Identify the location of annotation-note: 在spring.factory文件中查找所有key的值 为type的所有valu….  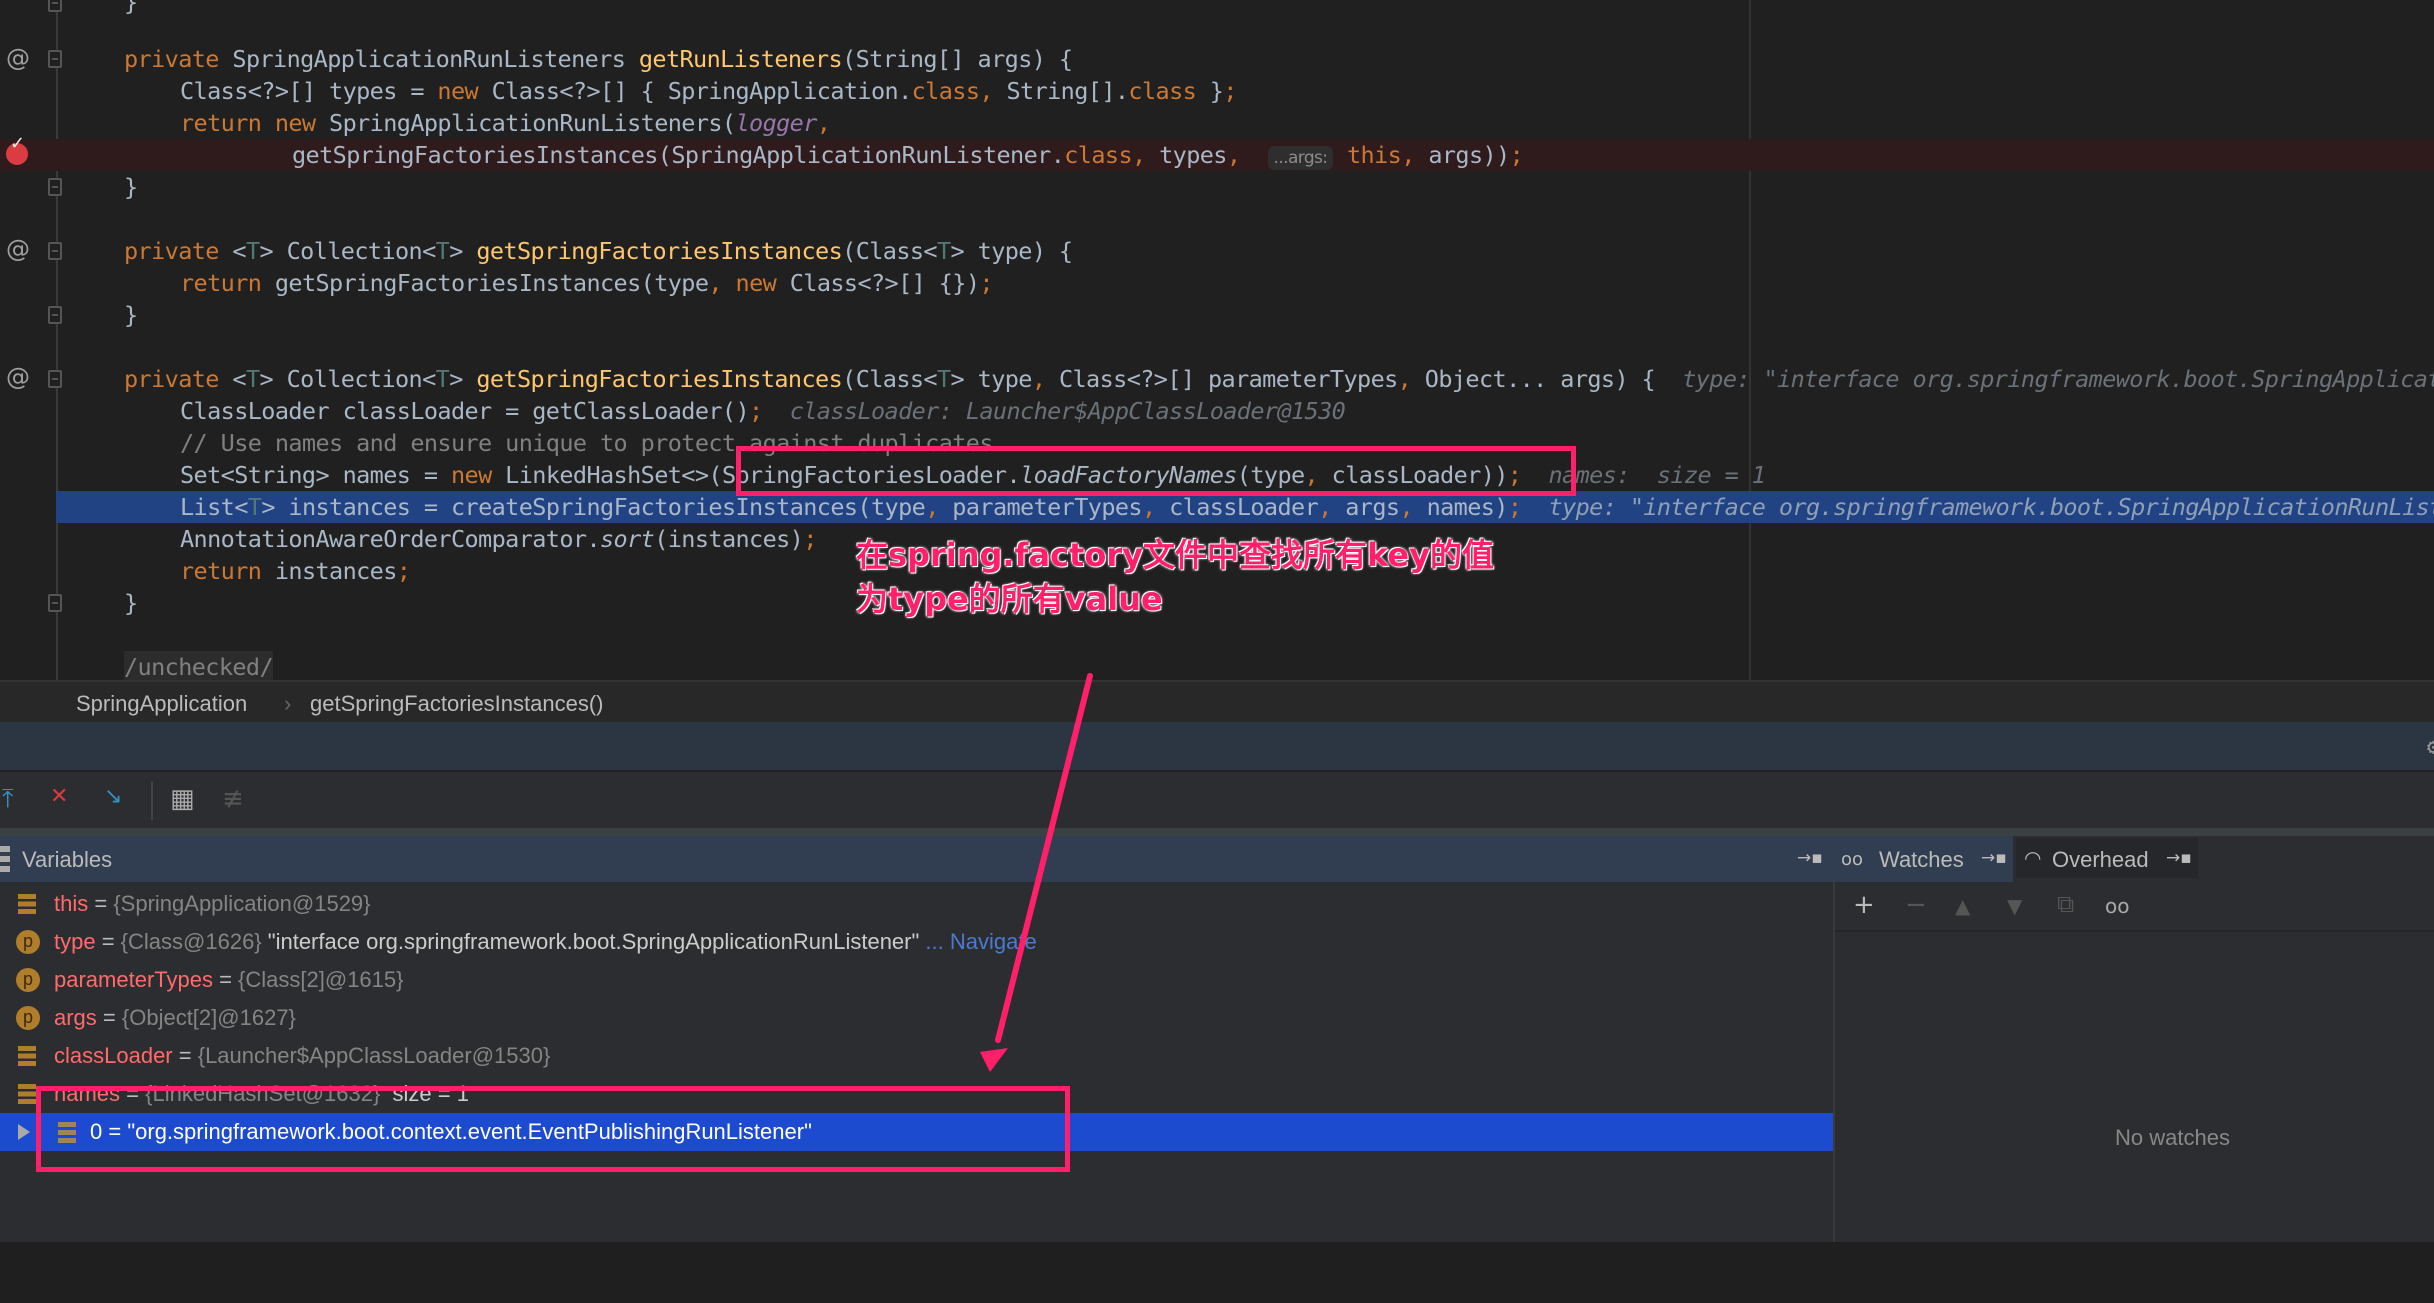
(1175, 577).